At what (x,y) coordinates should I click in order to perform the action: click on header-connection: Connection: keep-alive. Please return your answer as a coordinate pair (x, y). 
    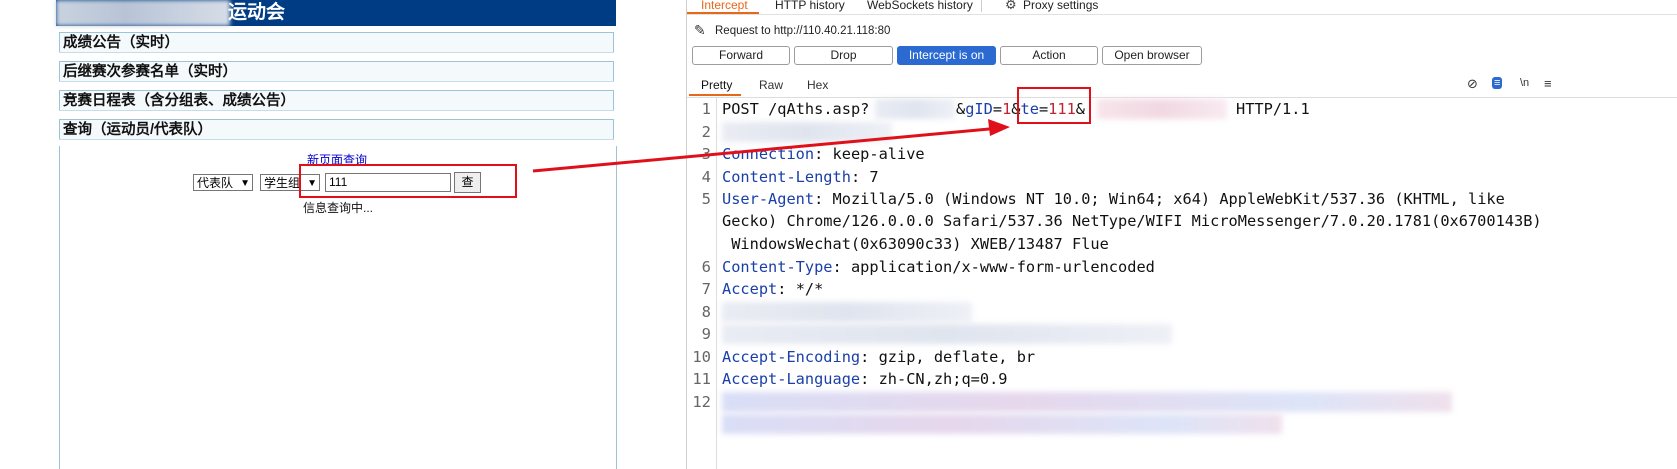
    Looking at the image, I should click on (823, 154).